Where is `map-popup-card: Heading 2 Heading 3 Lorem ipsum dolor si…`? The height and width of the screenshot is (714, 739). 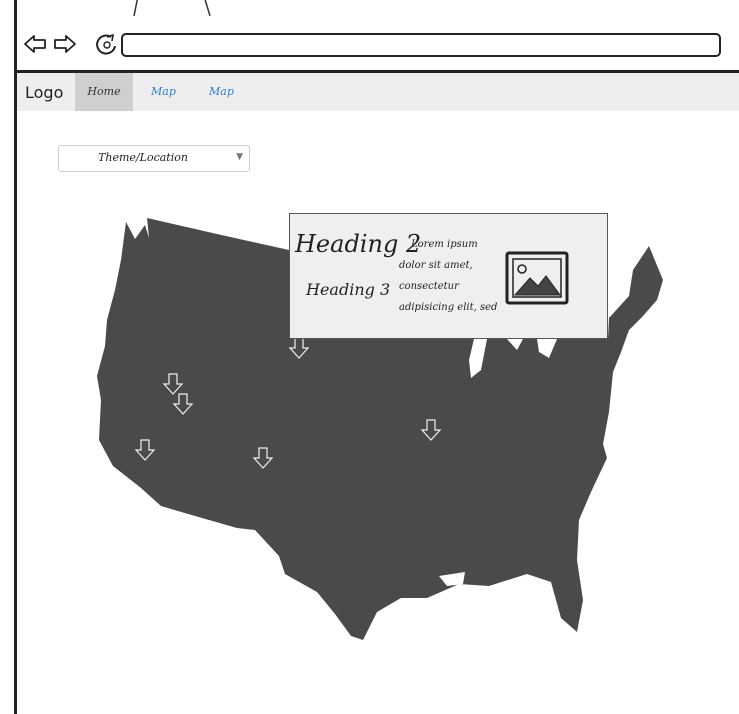 map-popup-card: Heading 2 Heading 3 Lorem ipsum dolor si… is located at coordinates (448, 276).